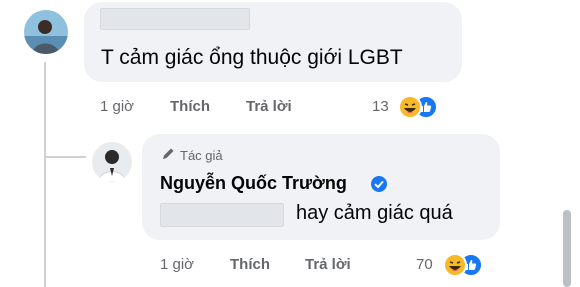 This screenshot has height=287, width=580. What do you see at coordinates (175, 19) in the screenshot?
I see `comment-author-name-redacted` at bounding box center [175, 19].